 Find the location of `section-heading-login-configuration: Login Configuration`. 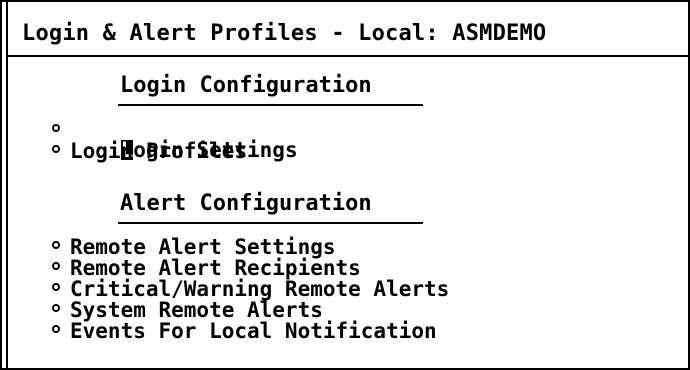

section-heading-login-configuration: Login Configuration is located at coordinates (246, 85).